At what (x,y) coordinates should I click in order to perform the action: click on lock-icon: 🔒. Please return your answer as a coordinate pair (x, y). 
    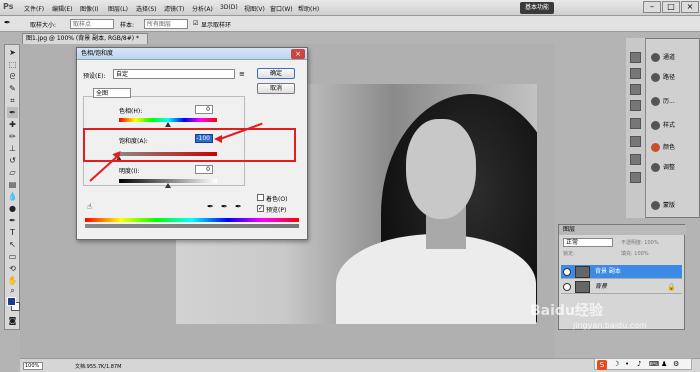
    Looking at the image, I should click on (671, 287).